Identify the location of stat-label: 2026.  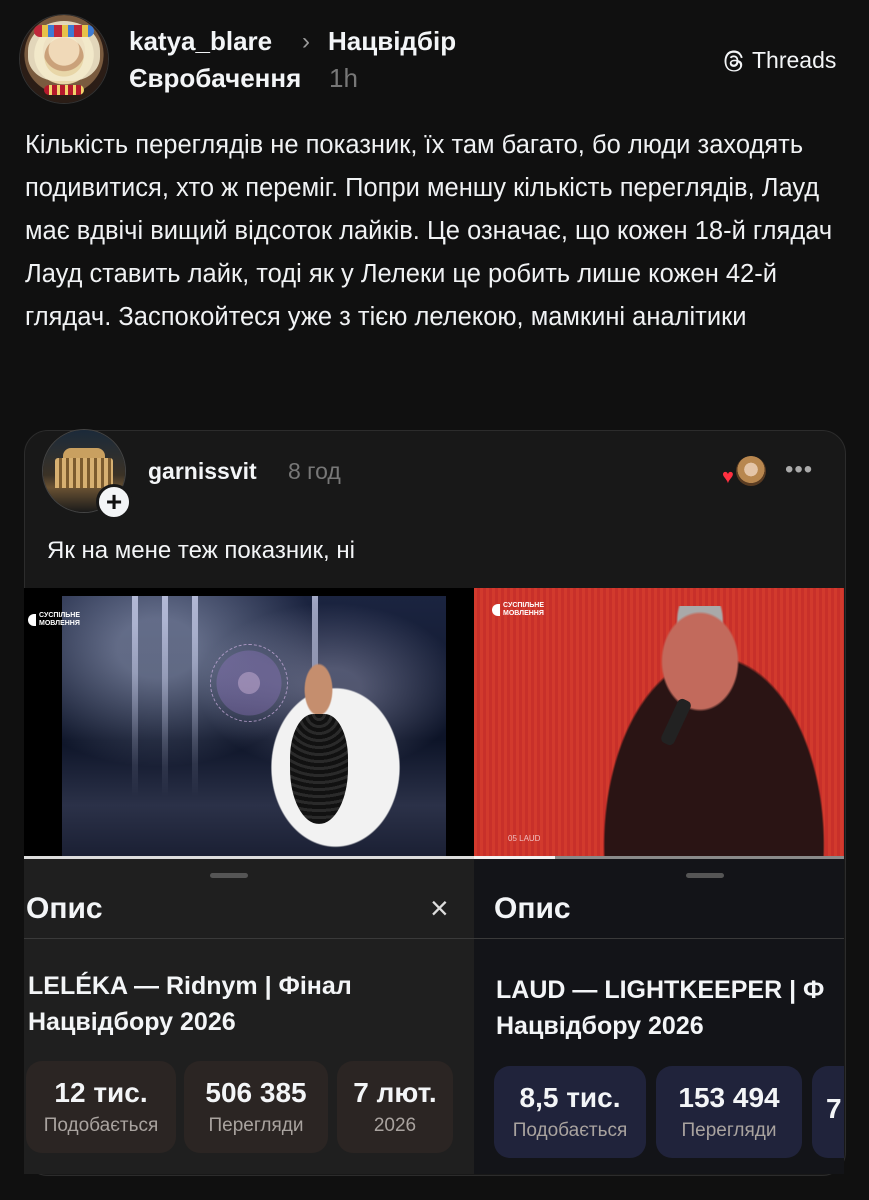
(395, 1125).